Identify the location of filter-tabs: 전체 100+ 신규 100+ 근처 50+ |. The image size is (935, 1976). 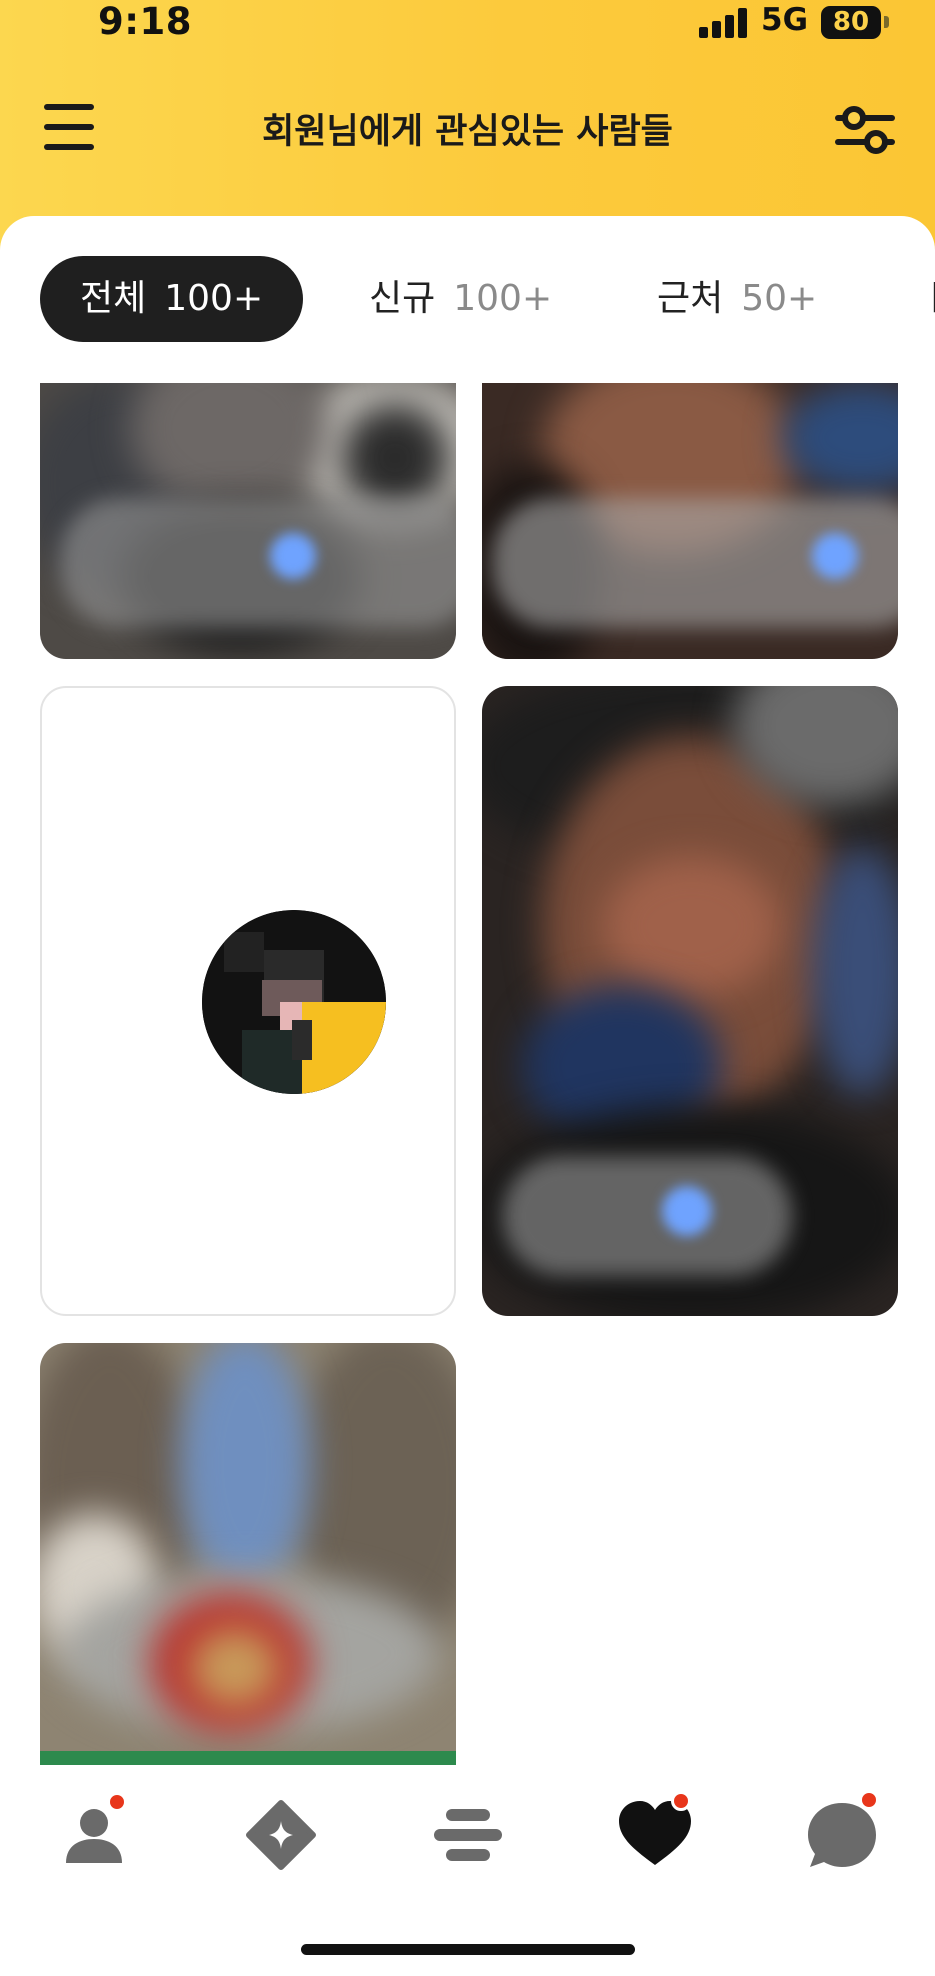
(487, 299).